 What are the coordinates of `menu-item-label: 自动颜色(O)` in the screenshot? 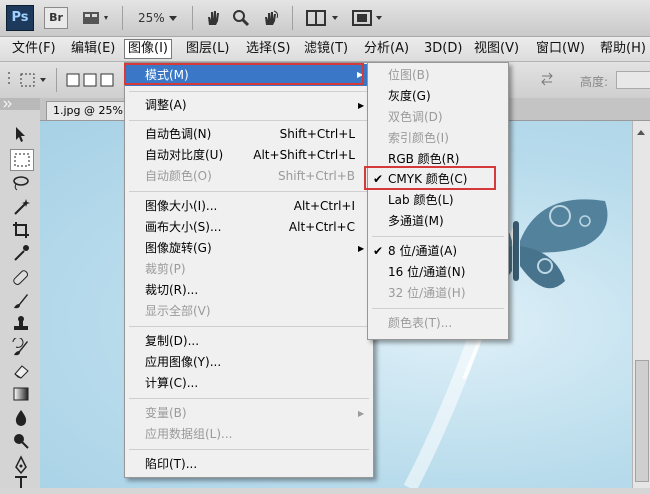 It's located at (178, 176).